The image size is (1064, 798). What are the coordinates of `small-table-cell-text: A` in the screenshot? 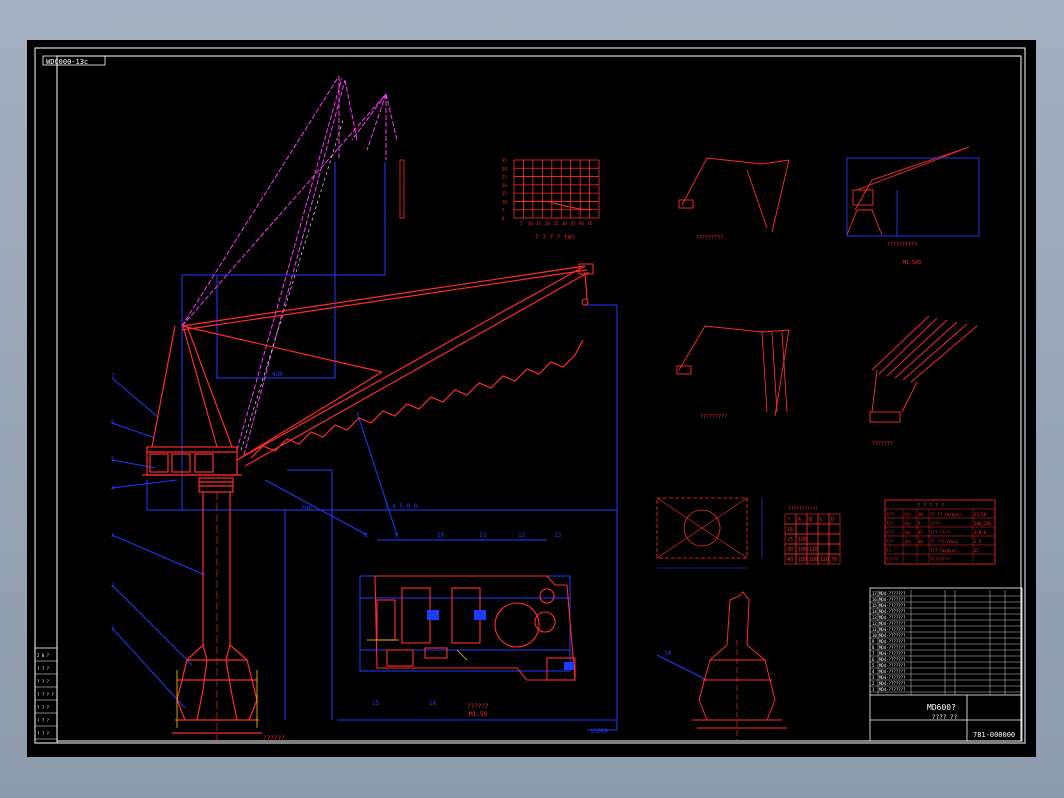 It's located at (799, 520).